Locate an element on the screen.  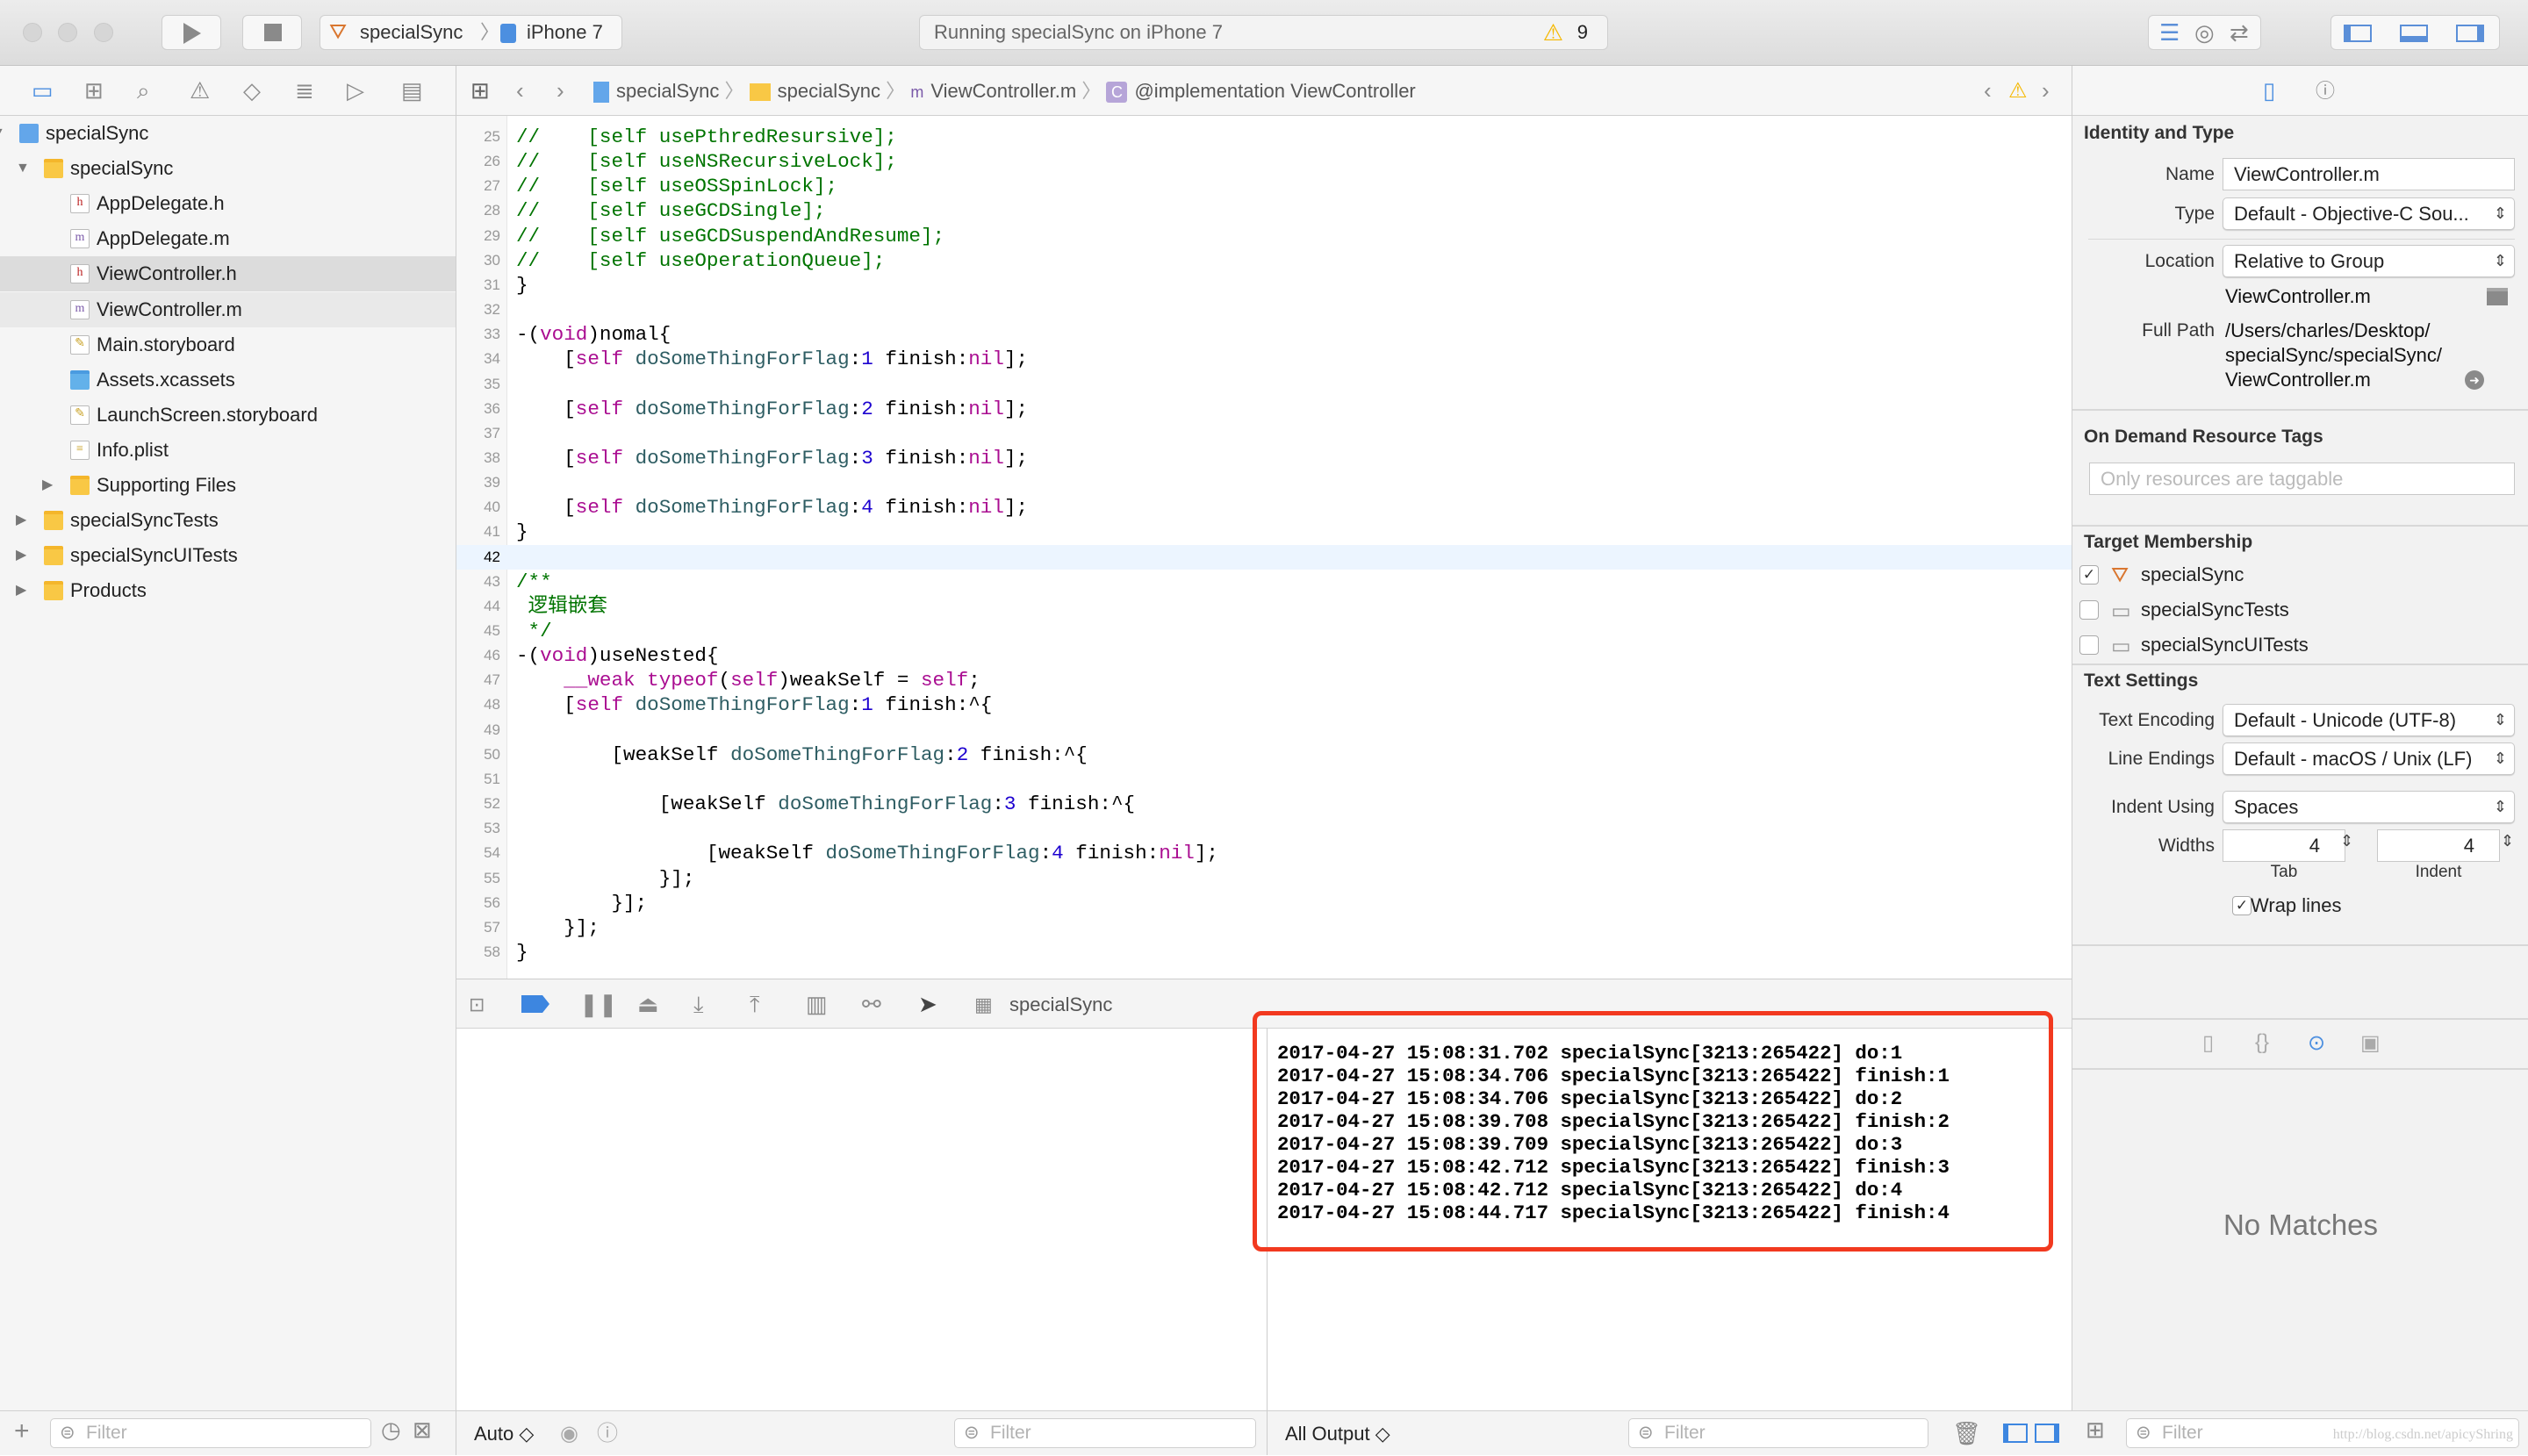
target-checkbox: ✓ is located at coordinates (2089, 575).